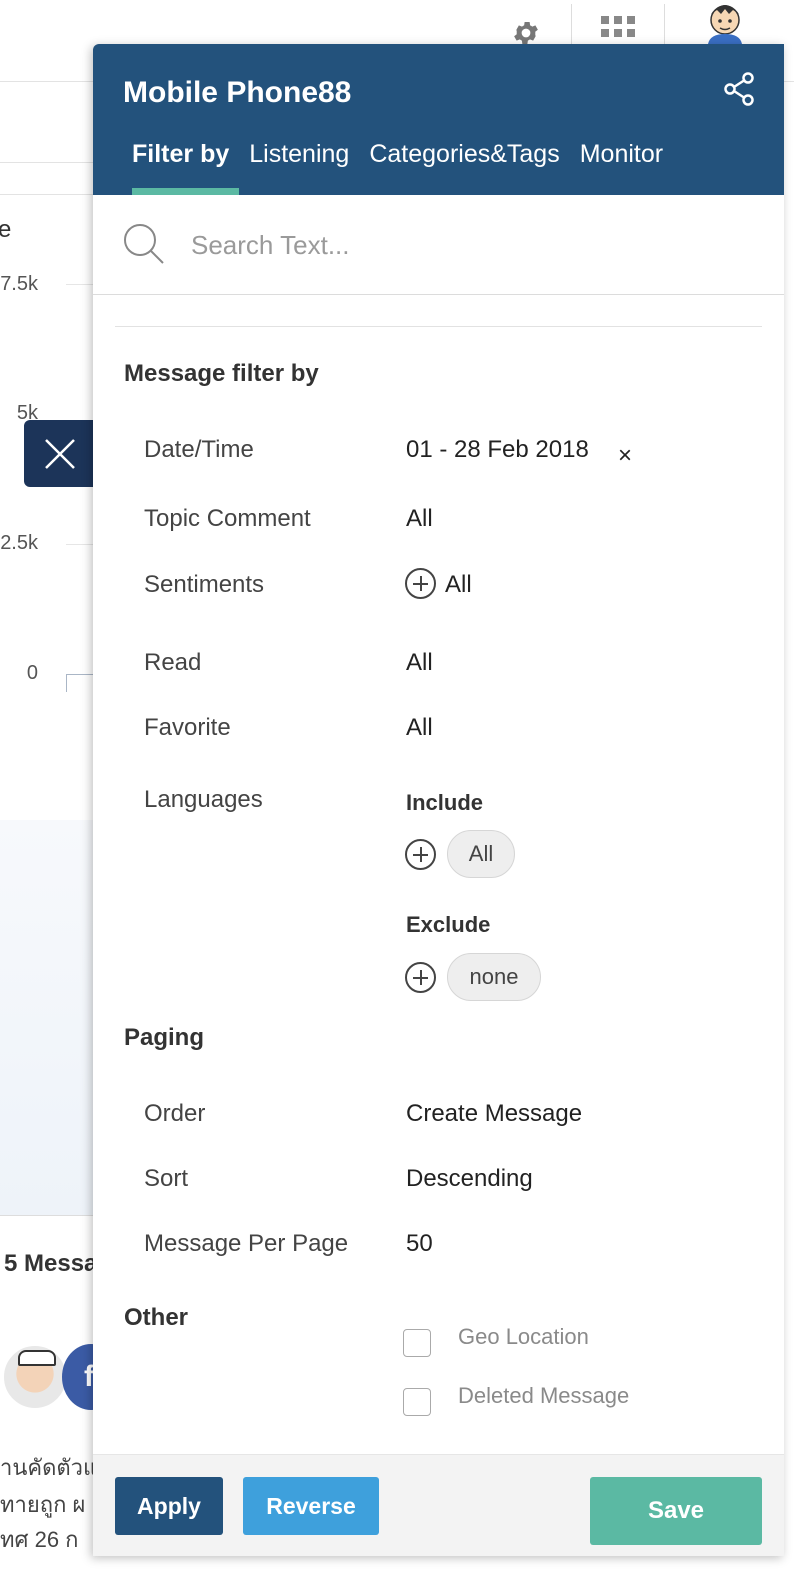 The width and height of the screenshot is (794, 1588). What do you see at coordinates (164, 1037) in the screenshot?
I see `paging-title: Paging` at bounding box center [164, 1037].